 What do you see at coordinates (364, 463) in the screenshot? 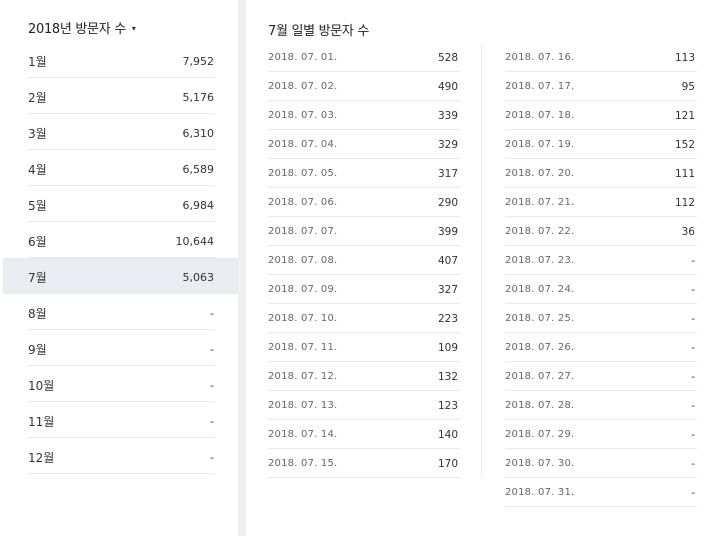
I see `day-row: 2018. 07. 15. 170` at bounding box center [364, 463].